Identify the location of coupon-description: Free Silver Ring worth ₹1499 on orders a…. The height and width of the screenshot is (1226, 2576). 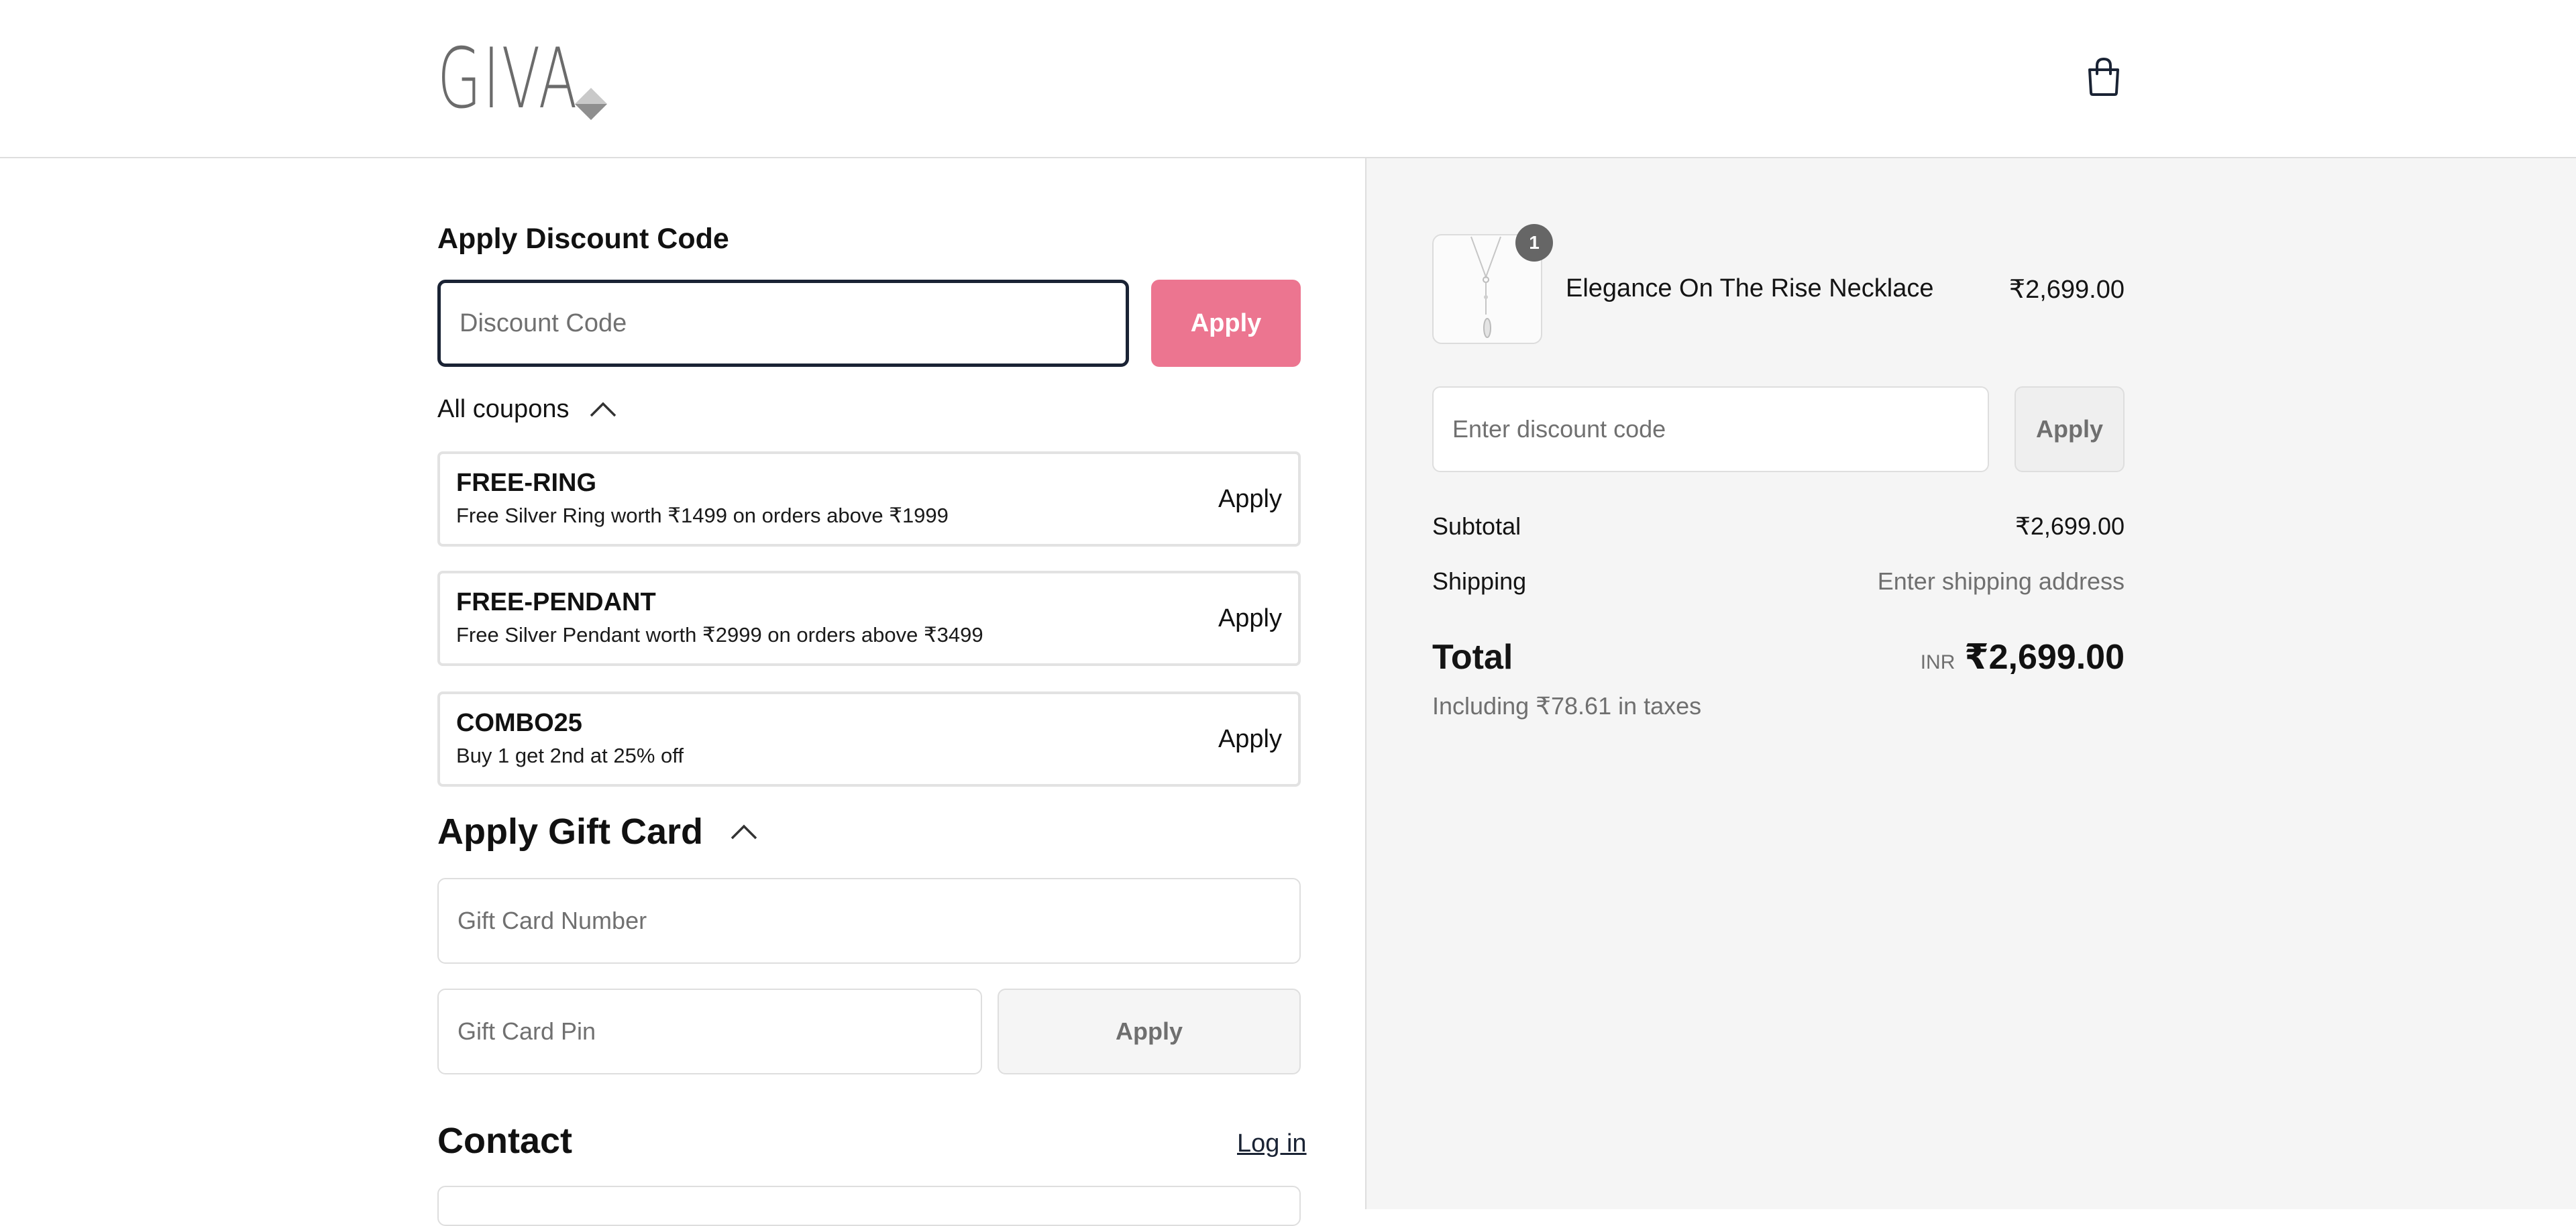
(702, 515).